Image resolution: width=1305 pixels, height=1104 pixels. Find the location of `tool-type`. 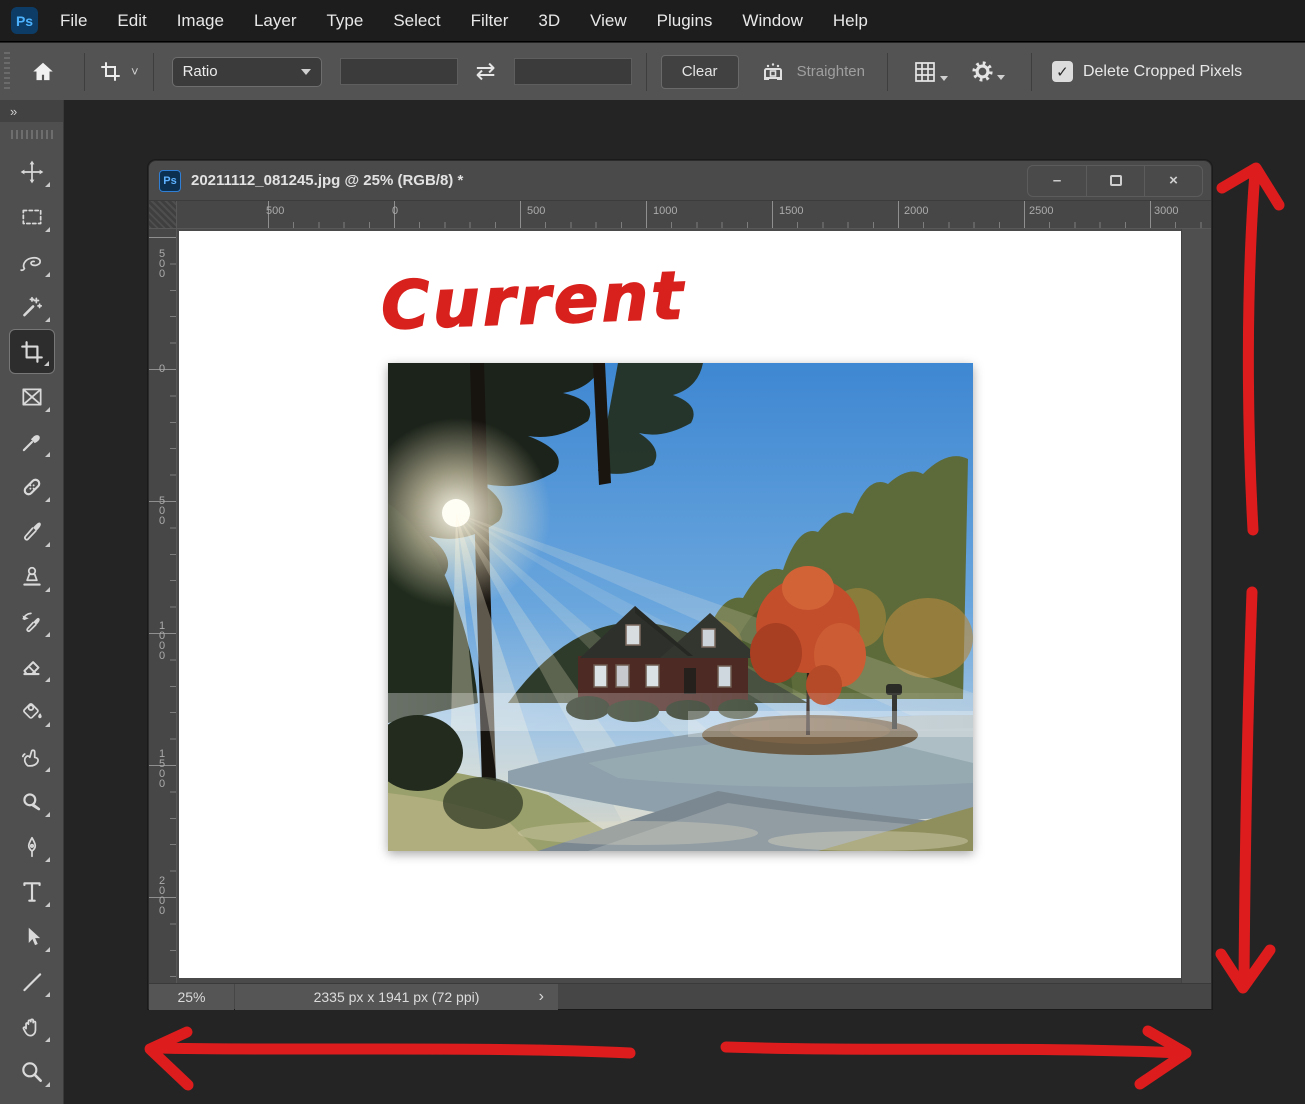

tool-type is located at coordinates (32, 891).